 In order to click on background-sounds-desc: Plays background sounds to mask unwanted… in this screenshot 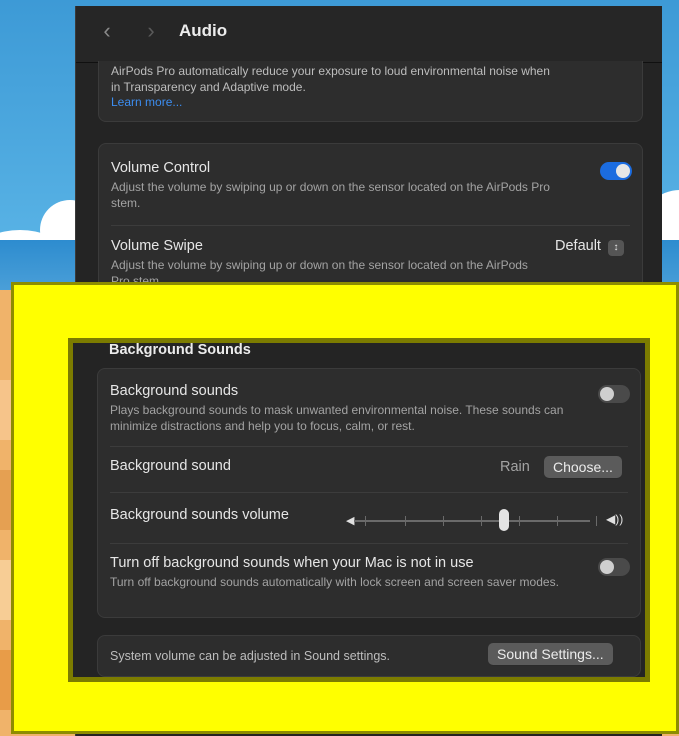, I will do `click(337, 418)`.